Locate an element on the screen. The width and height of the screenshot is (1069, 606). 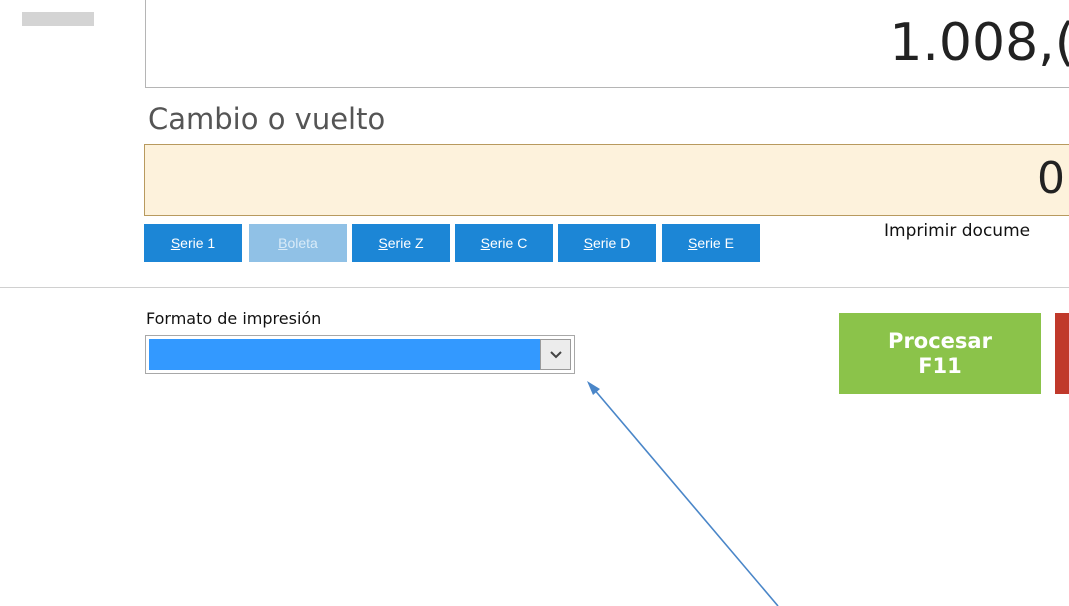
boleta-label: Boleta is located at coordinates (298, 243).